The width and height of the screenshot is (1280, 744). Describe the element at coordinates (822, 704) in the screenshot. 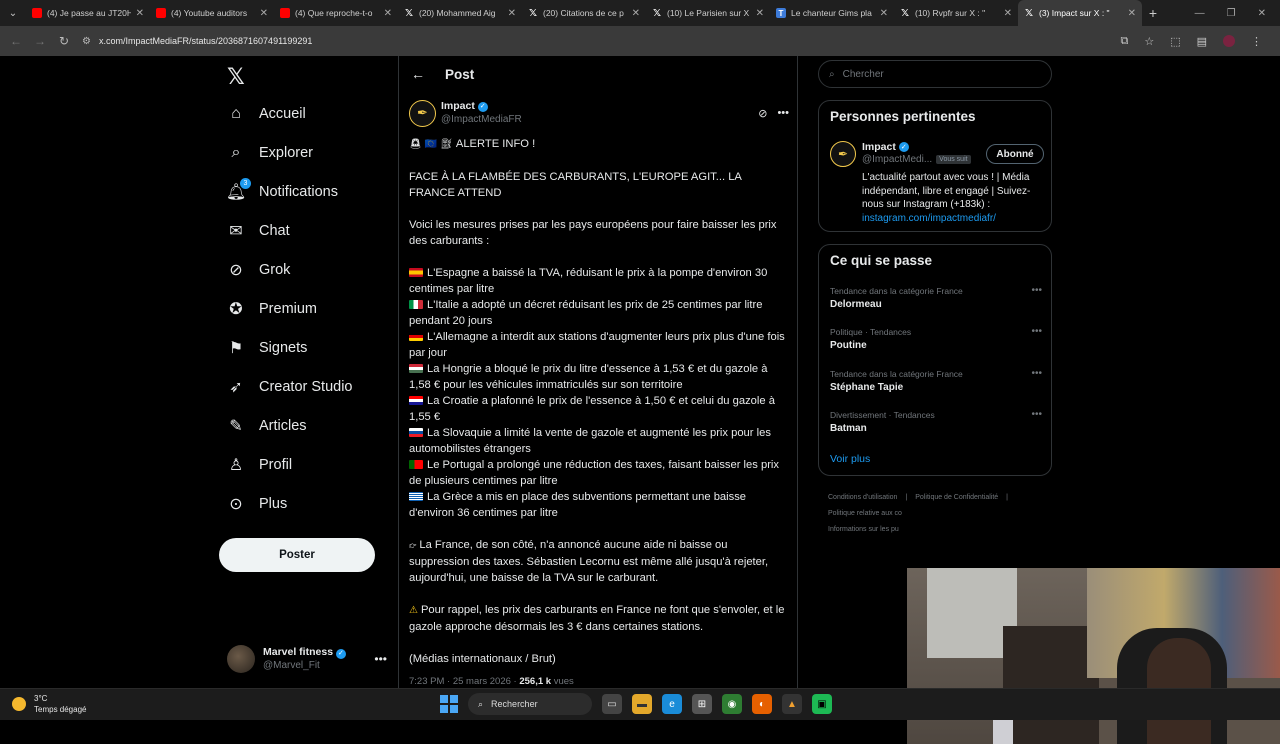

I see `app-icon: ▣` at that location.